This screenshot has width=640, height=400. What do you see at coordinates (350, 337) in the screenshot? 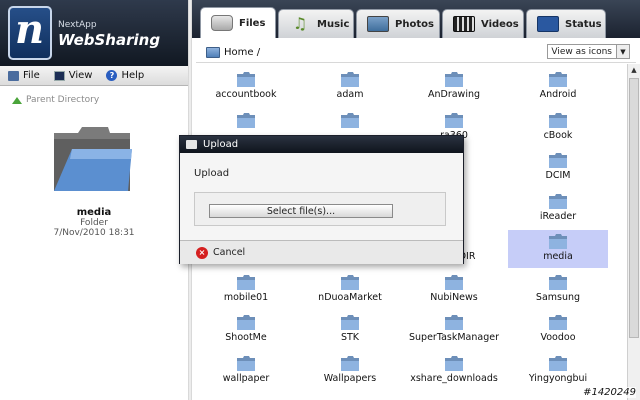
I see `folder-label: STK` at bounding box center [350, 337].